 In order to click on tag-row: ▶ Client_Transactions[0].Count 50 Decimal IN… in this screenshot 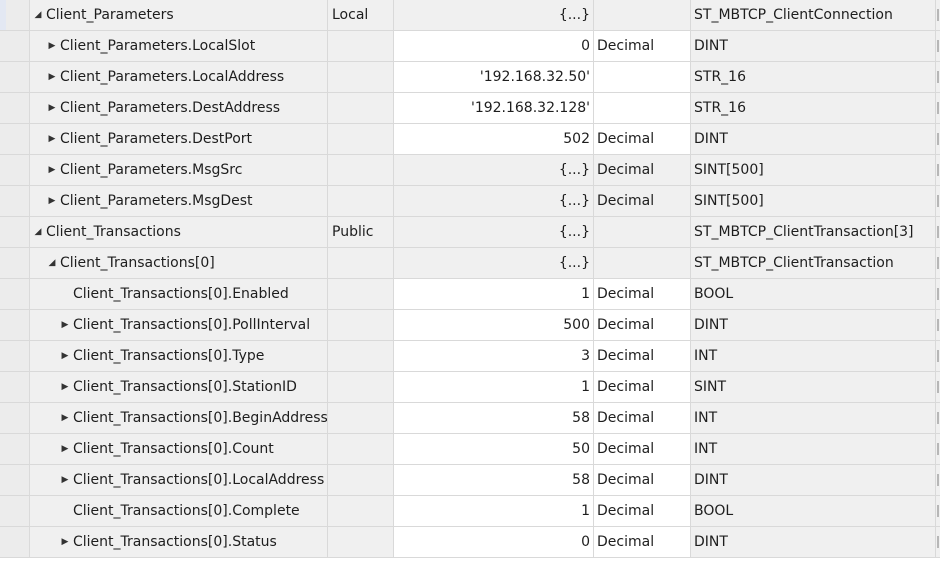, I will do `click(470, 449)`.